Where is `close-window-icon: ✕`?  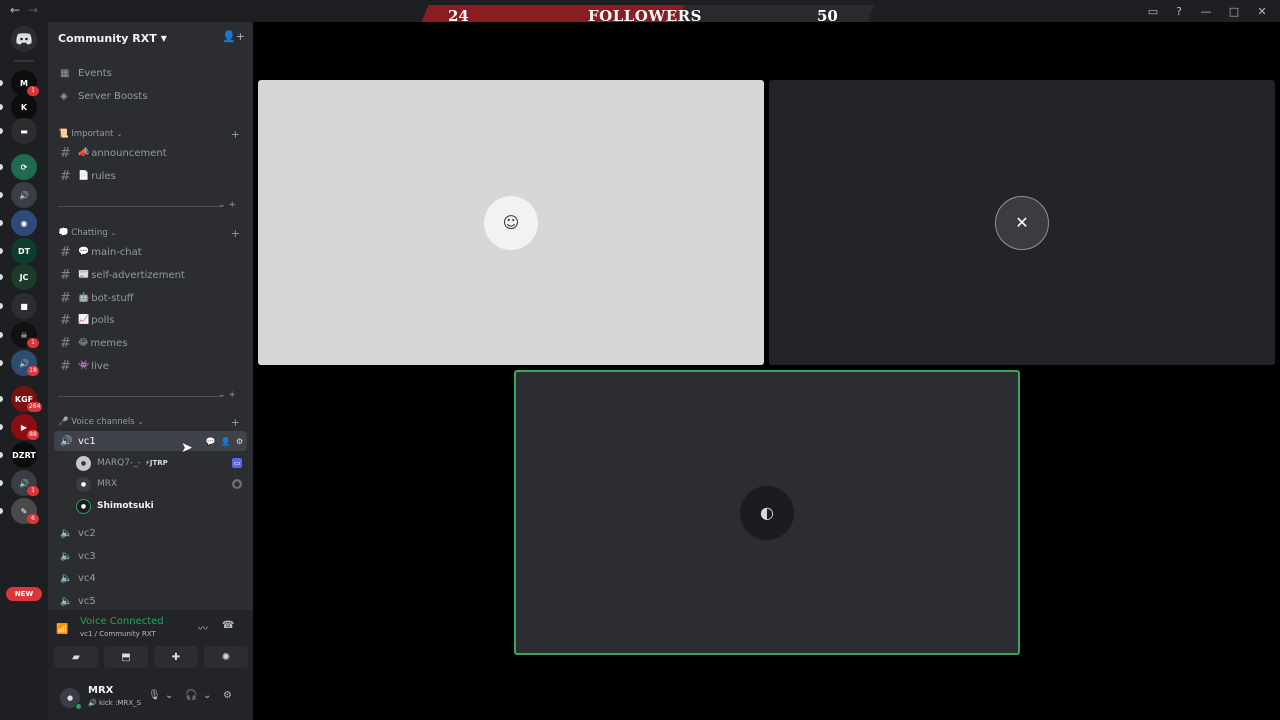 close-window-icon: ✕ is located at coordinates (1262, 11).